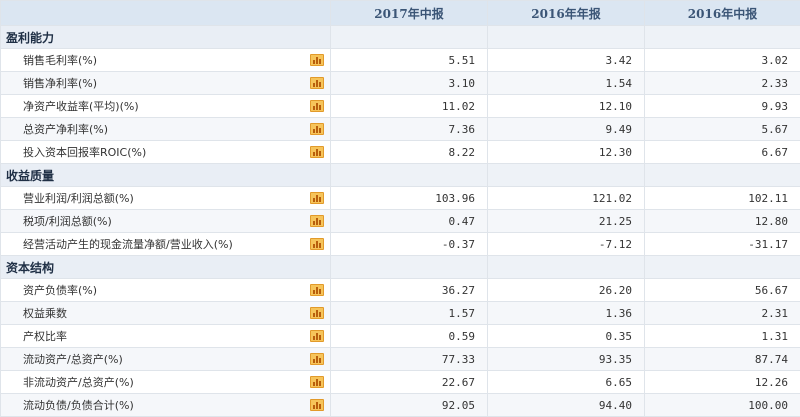 This screenshot has height=417, width=800. What do you see at coordinates (566, 13) in the screenshot?
I see `column-header: 2016年年报` at bounding box center [566, 13].